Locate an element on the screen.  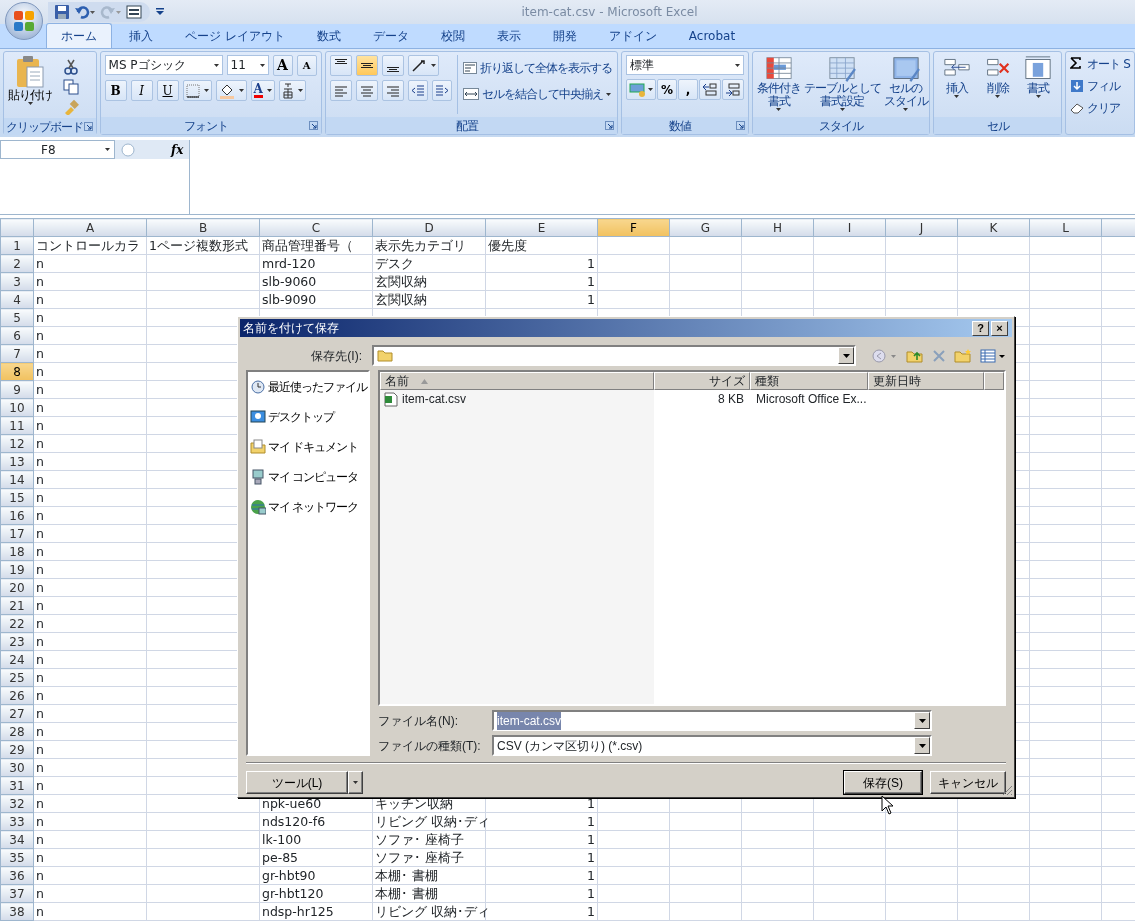
cell-button: 削除 is located at coordinates (997, 84).